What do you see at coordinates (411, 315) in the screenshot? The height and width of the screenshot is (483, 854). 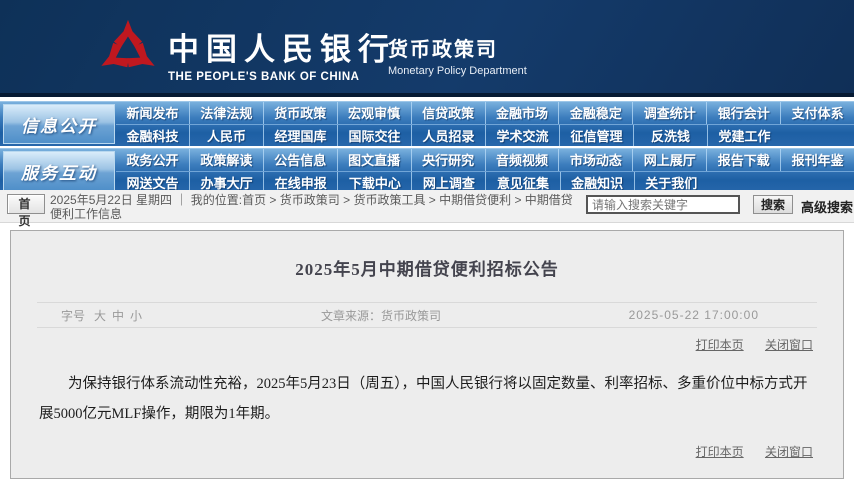 I see `source-value: 货币政策司` at bounding box center [411, 315].